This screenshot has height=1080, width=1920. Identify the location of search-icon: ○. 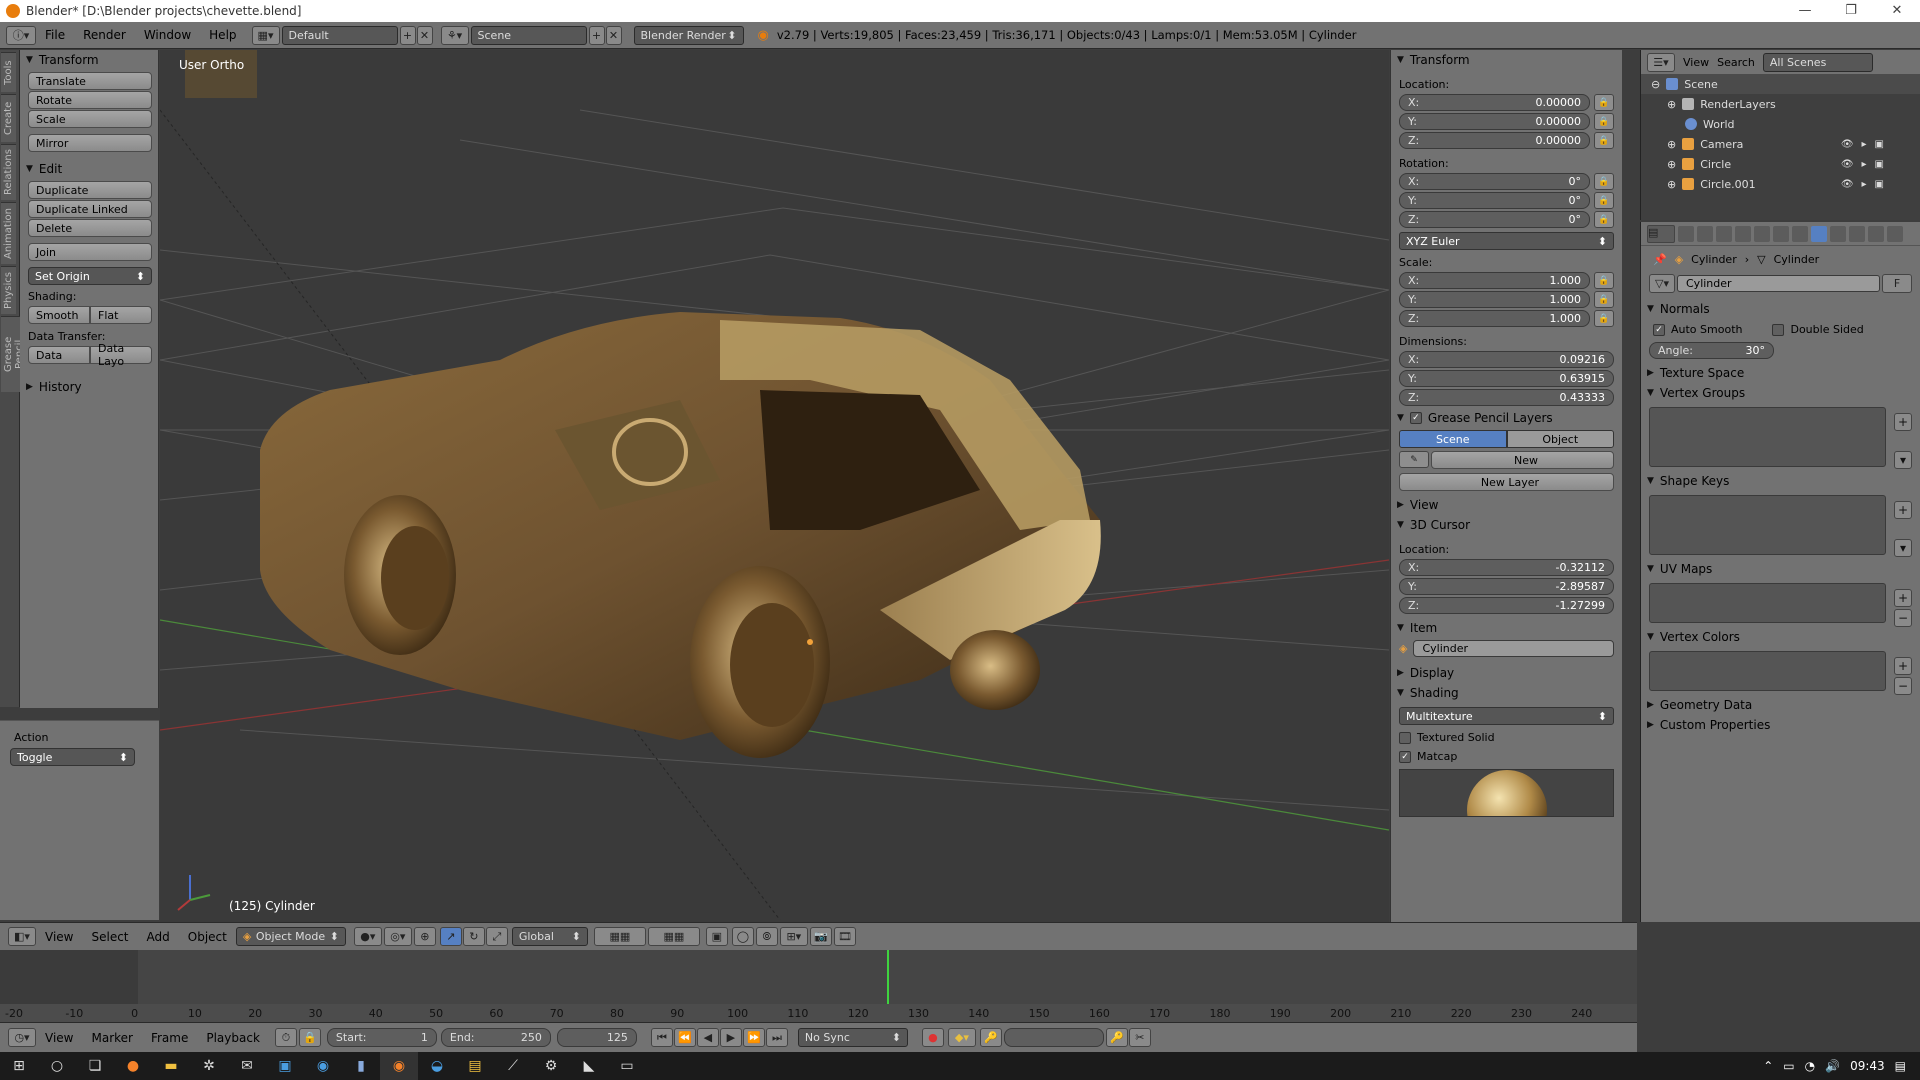
(57, 1066).